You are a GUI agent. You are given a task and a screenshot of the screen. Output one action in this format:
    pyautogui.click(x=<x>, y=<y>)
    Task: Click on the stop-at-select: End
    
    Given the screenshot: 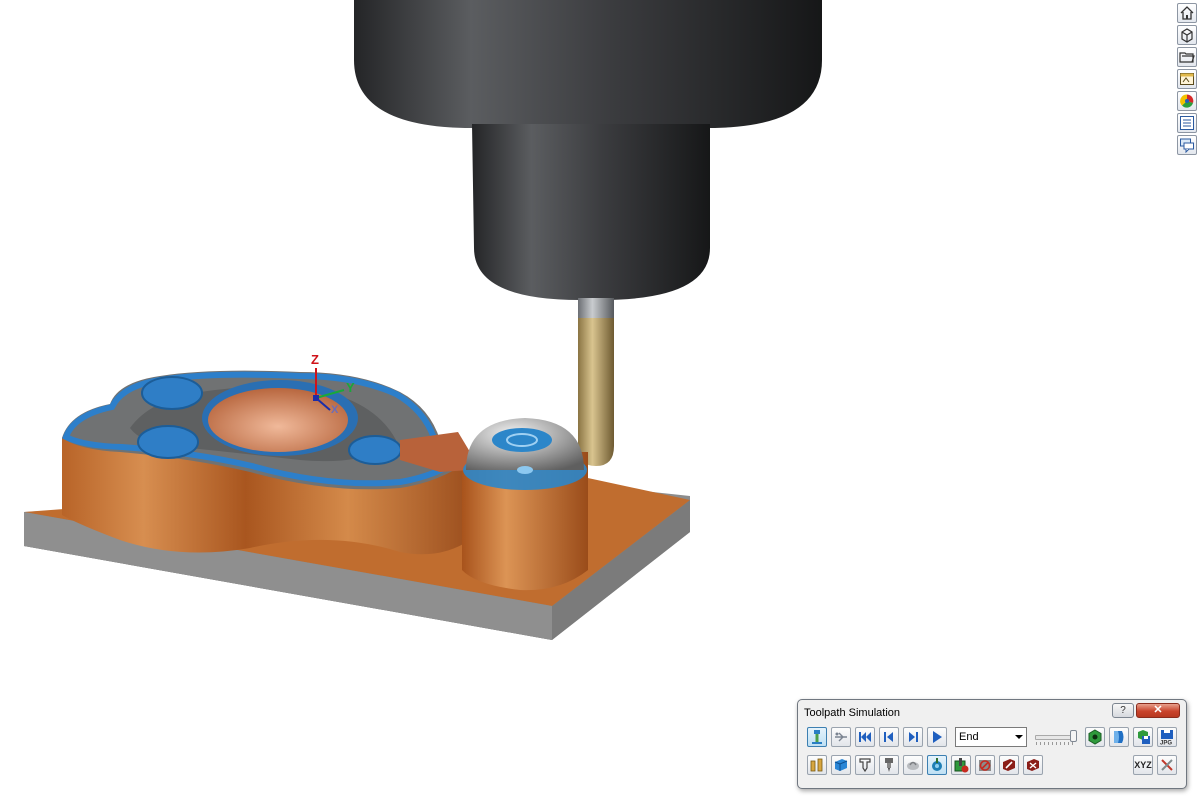 What is the action you would take?
    pyautogui.click(x=991, y=737)
    